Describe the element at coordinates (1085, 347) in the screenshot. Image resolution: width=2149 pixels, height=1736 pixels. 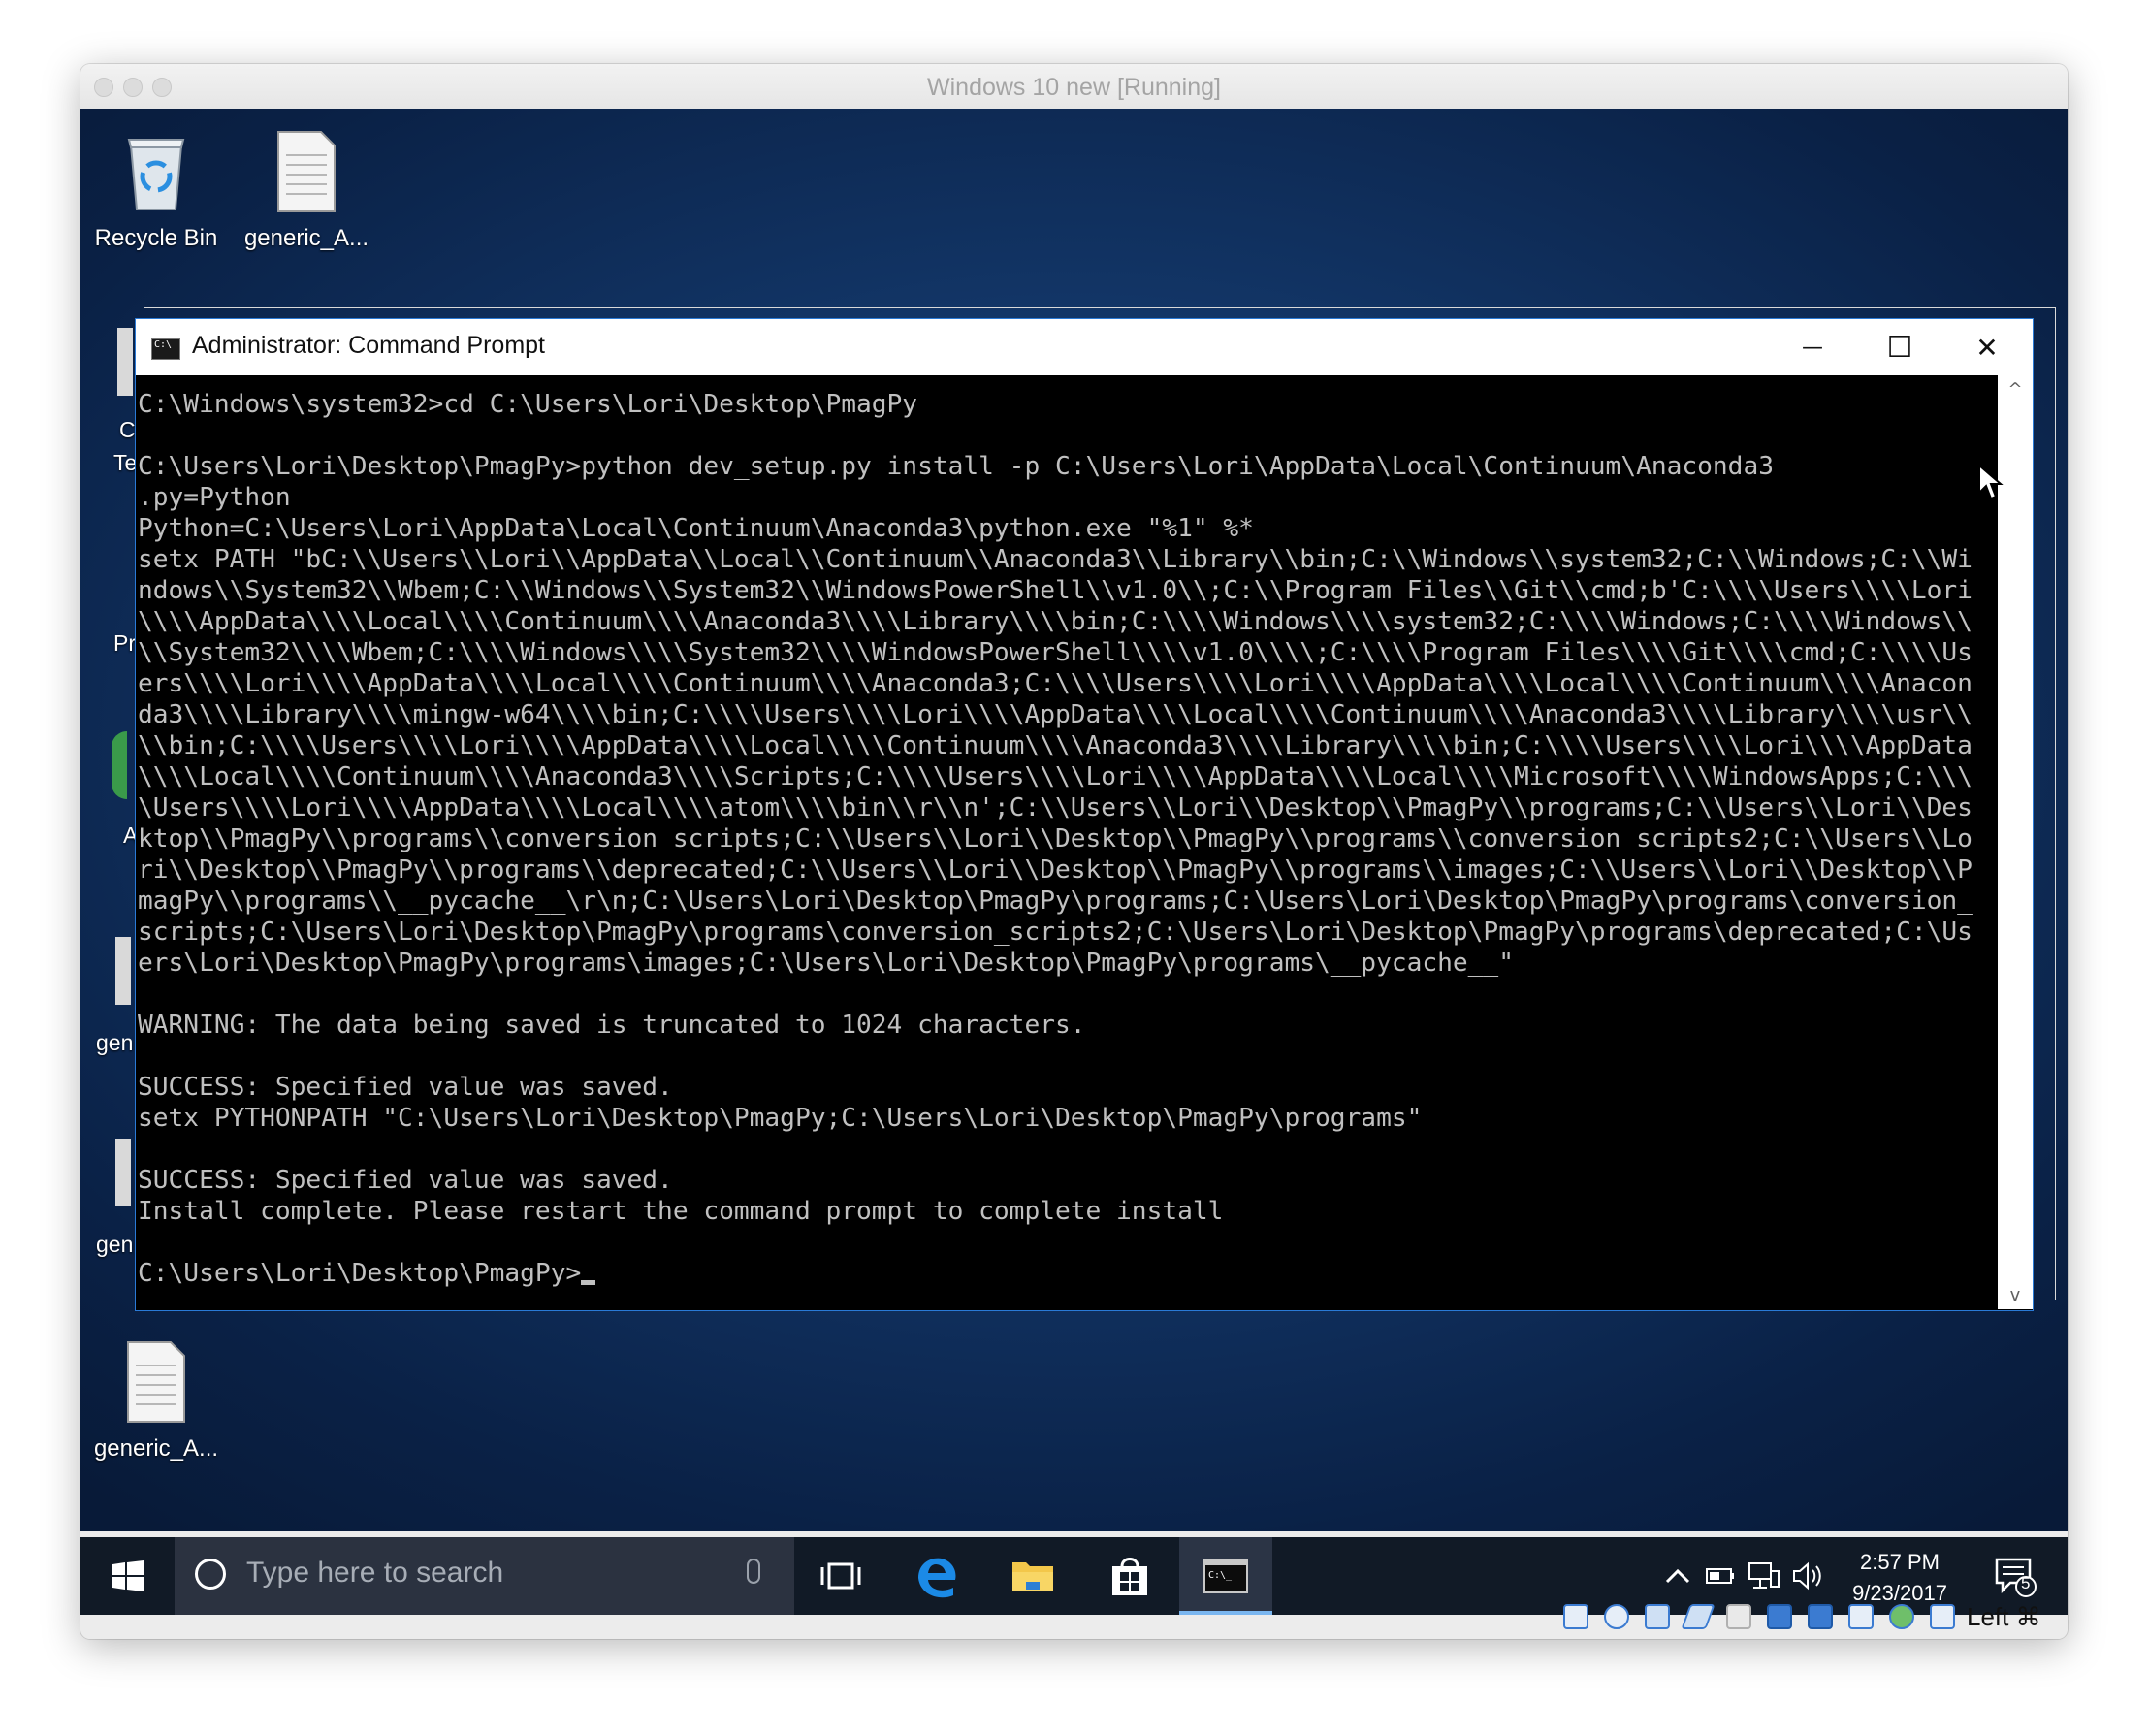
I see `cmd-titlebar: Administrator: Command Prompt — ☐ ✕` at that location.